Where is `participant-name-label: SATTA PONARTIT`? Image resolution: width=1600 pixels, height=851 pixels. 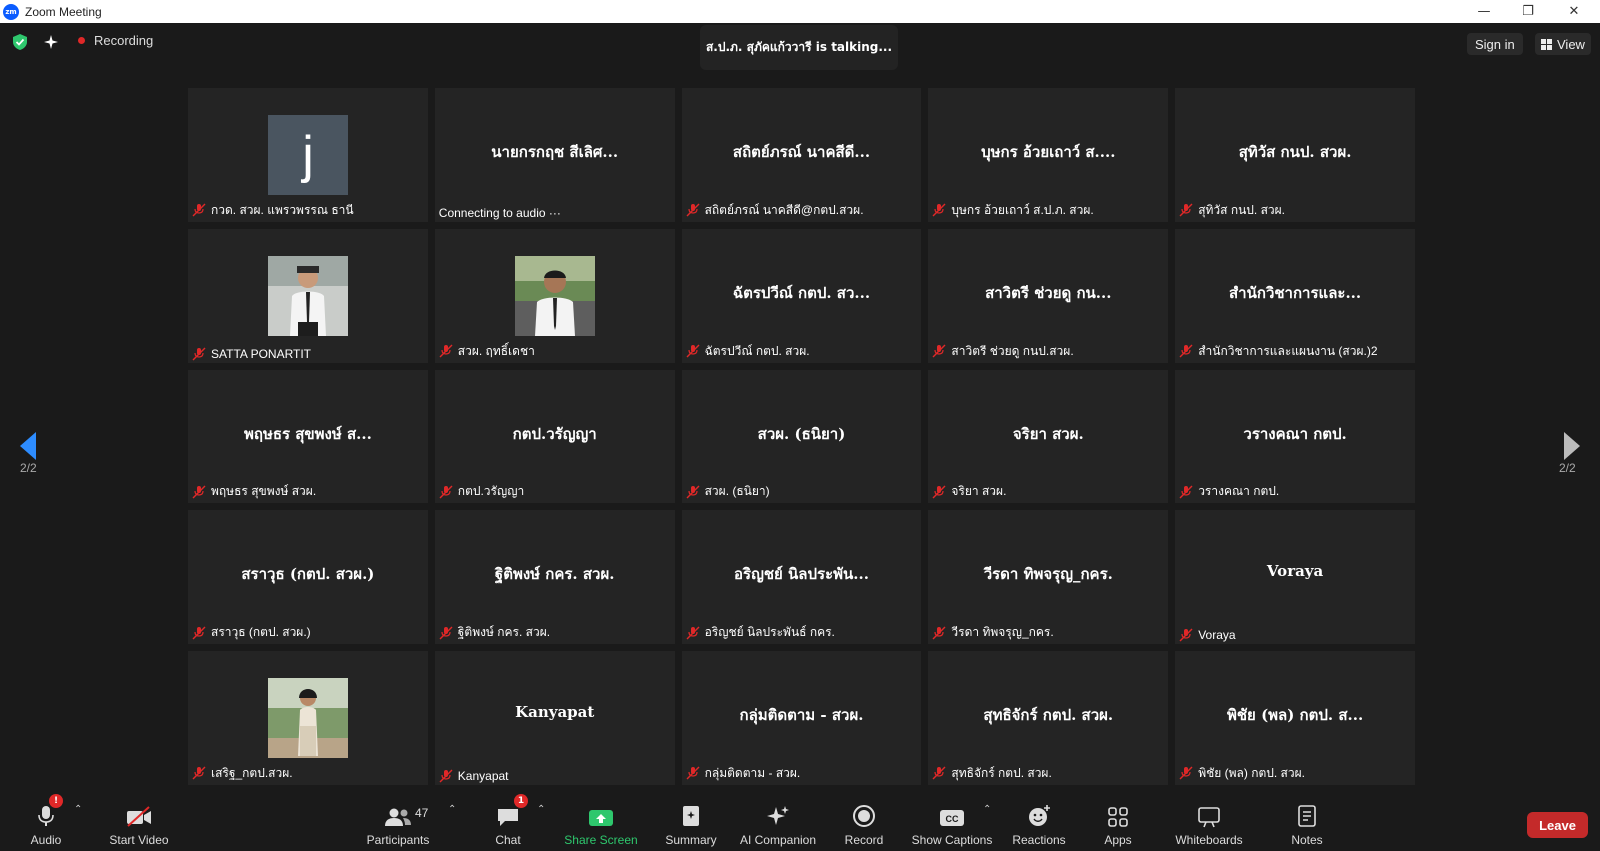 participant-name-label: SATTA PONARTIT is located at coordinates (251, 354).